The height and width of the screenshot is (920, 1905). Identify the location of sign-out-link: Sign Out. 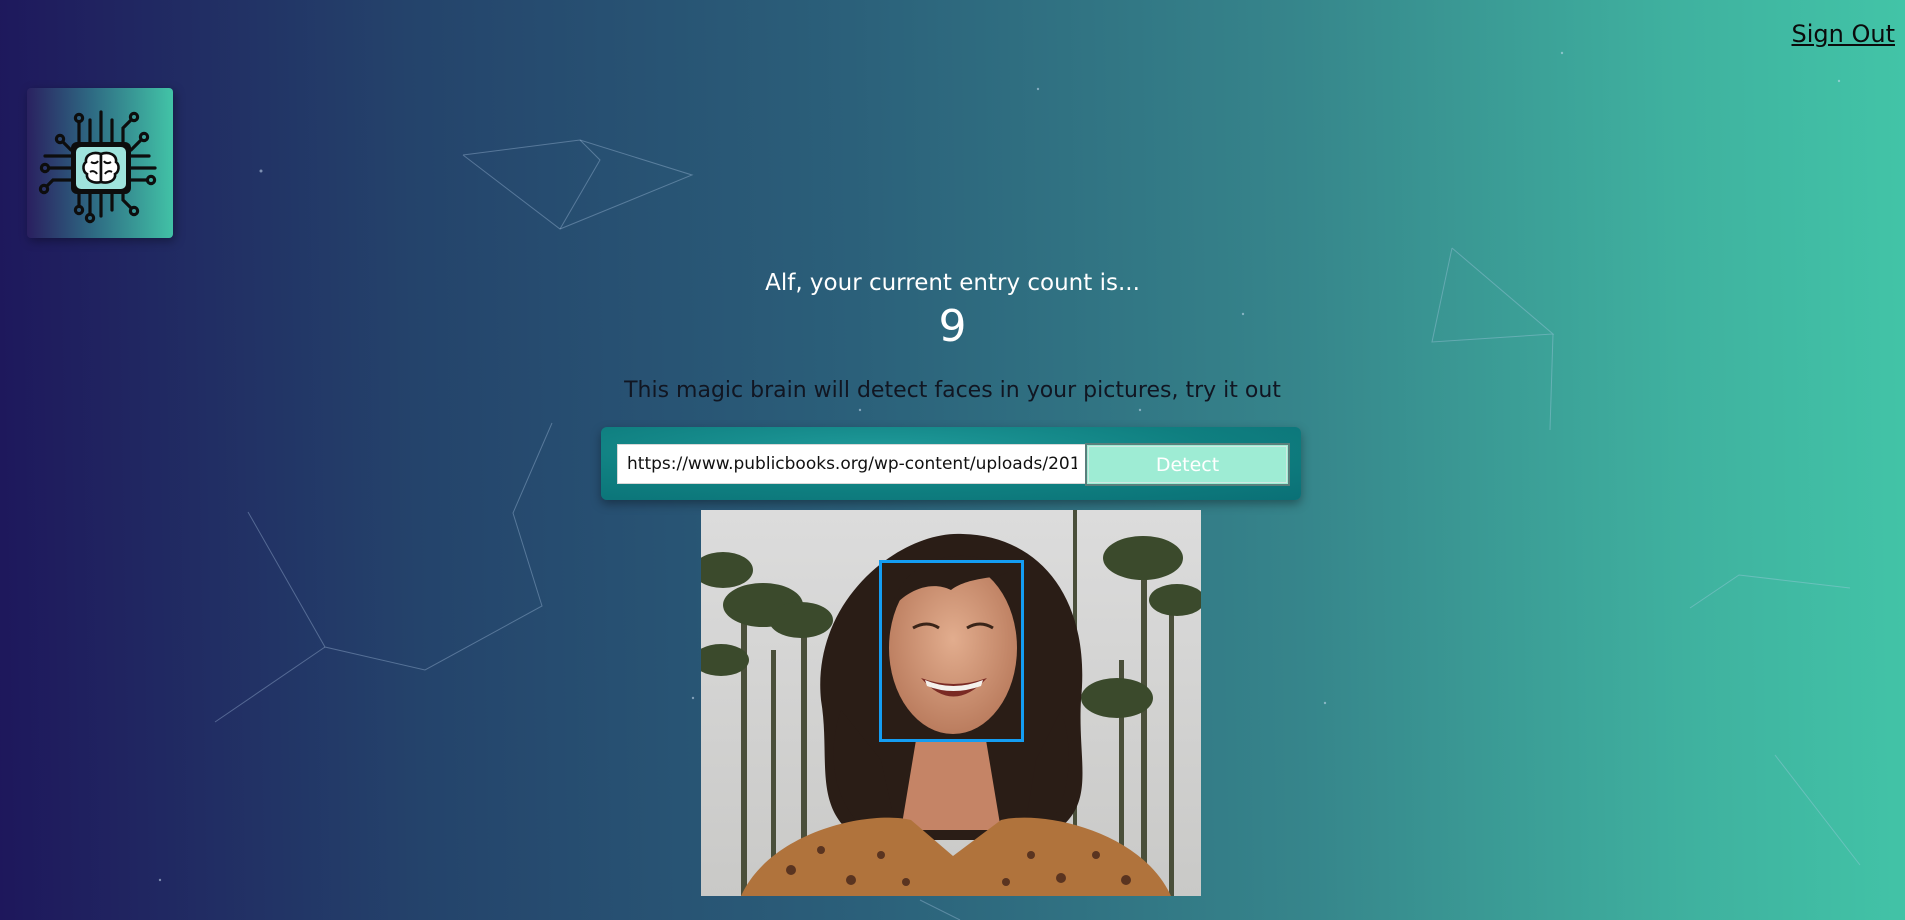
(1844, 34).